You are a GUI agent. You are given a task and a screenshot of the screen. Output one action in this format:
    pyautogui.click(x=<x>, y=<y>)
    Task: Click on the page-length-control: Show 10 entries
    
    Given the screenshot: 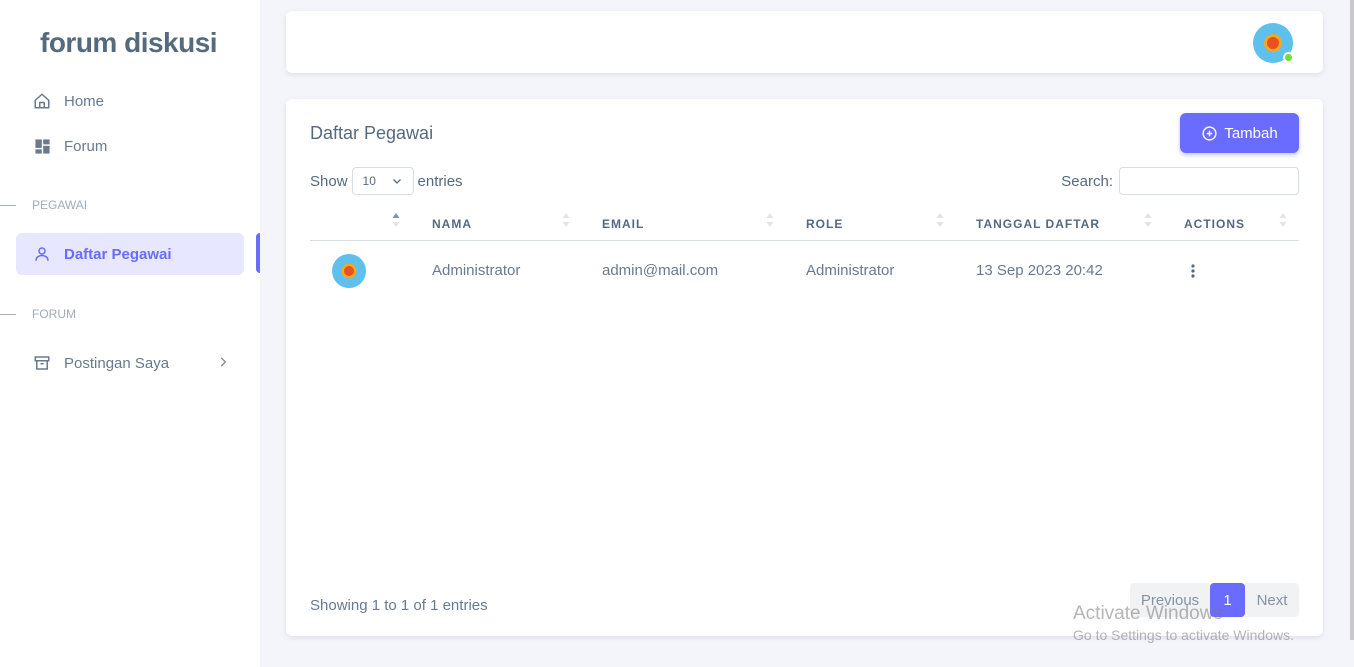 What is the action you would take?
    pyautogui.click(x=386, y=181)
    